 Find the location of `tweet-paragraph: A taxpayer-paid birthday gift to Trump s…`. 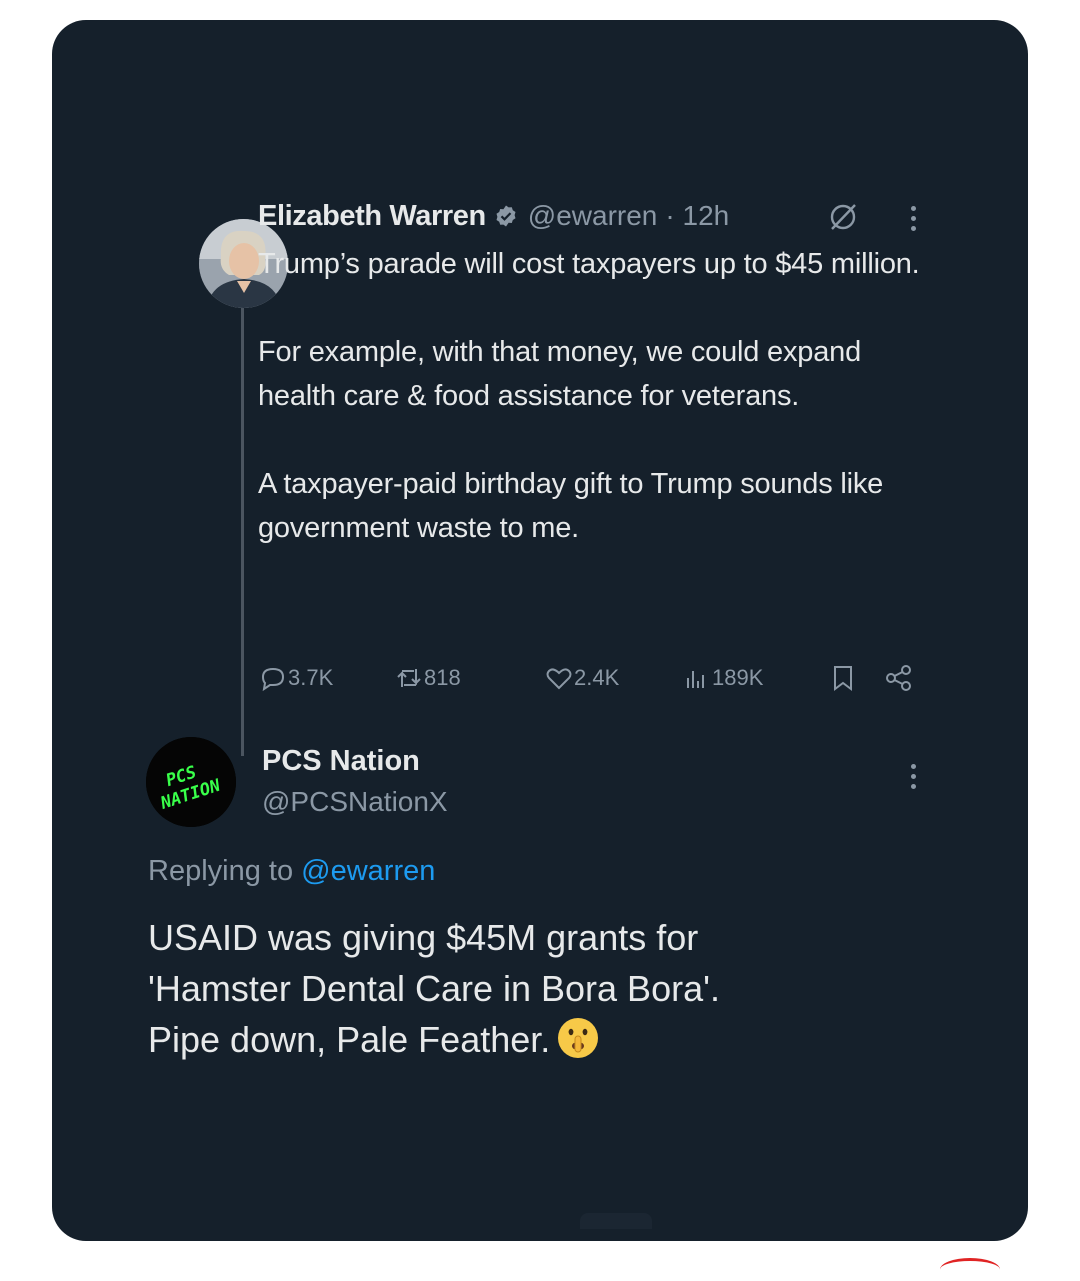

tweet-paragraph: A taxpayer-paid birthday gift to Trump s… is located at coordinates (571, 506).